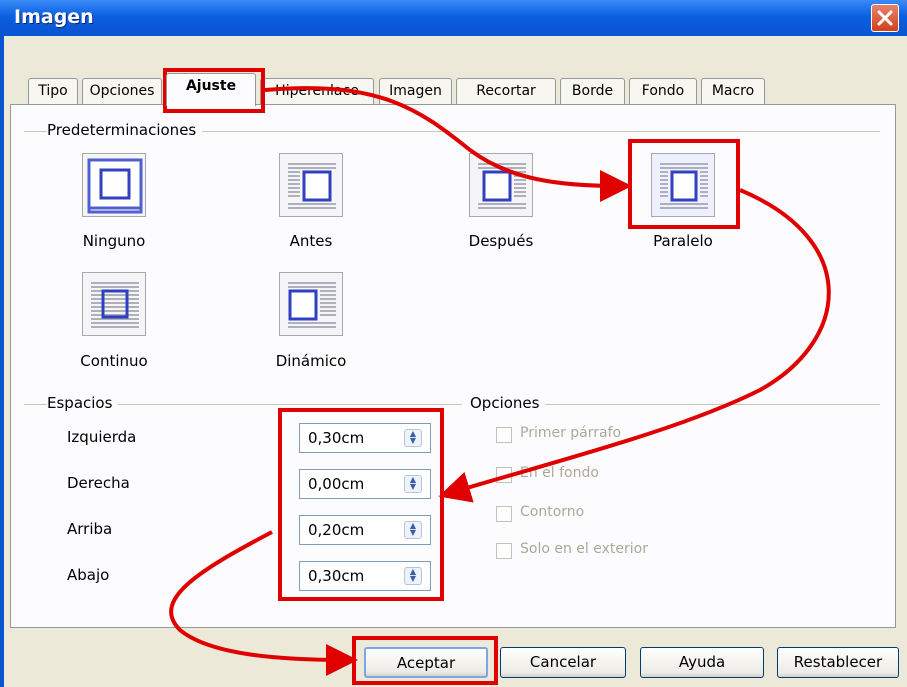  Describe the element at coordinates (504, 551) in the screenshot. I see `option-outside-only-checkbox` at that location.